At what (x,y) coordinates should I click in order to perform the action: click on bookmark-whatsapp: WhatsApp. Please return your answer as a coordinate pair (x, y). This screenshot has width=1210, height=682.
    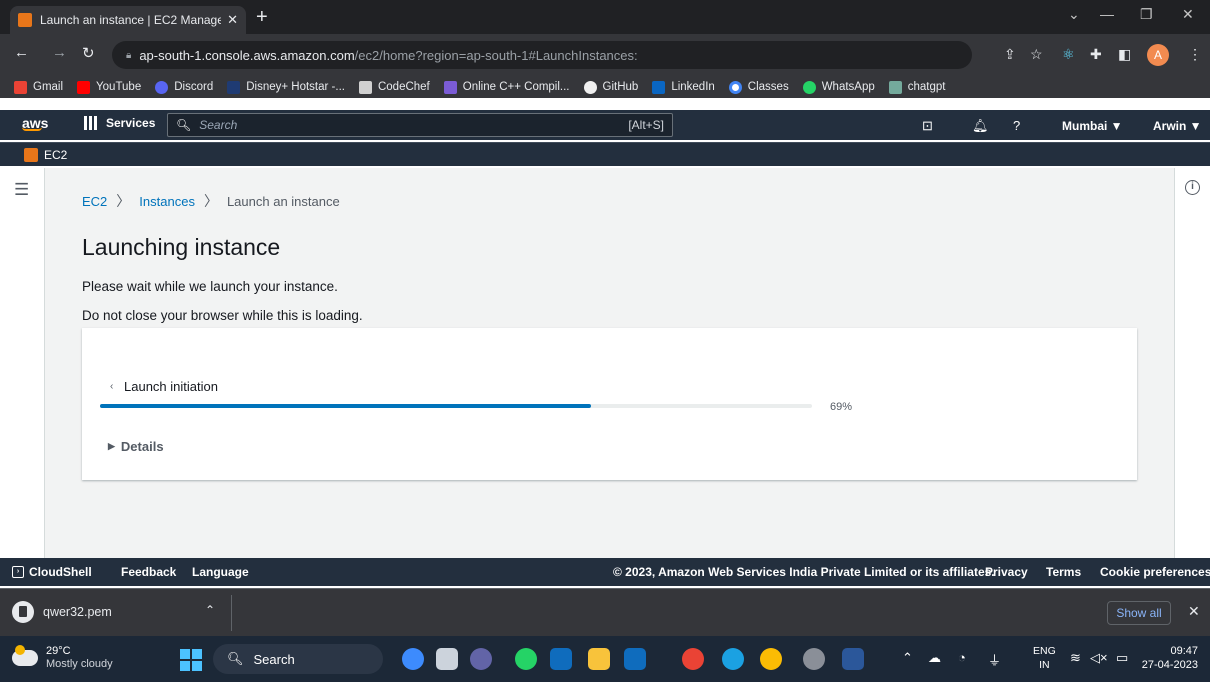
    Looking at the image, I should click on (838, 87).